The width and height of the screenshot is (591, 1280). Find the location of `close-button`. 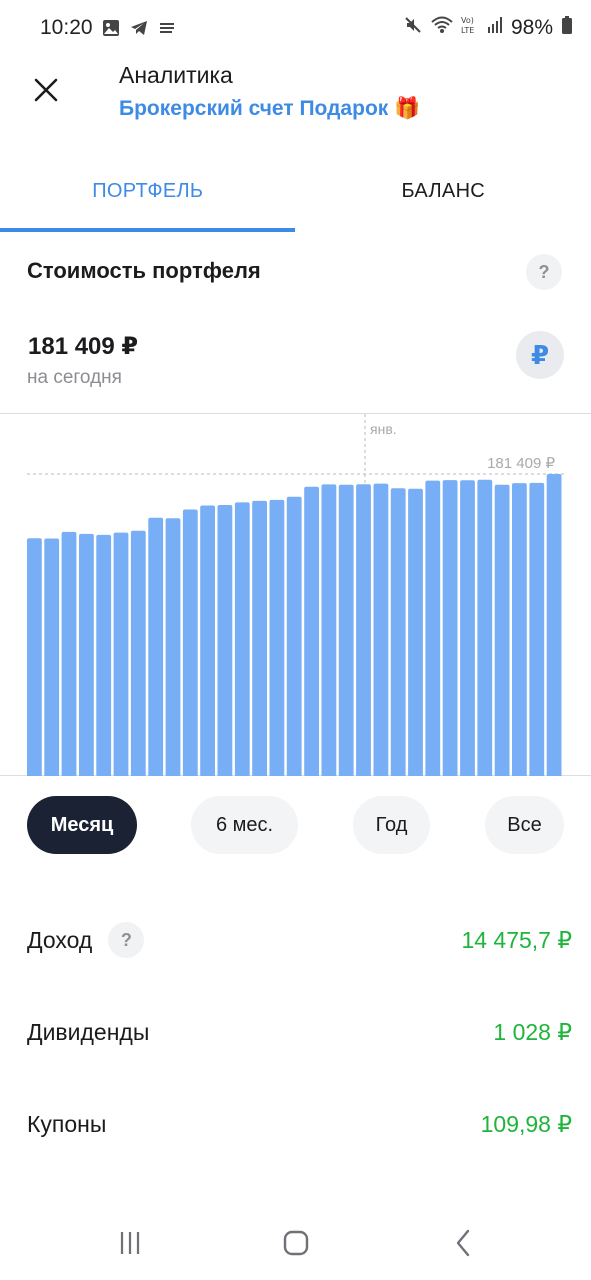

close-button is located at coordinates (46, 90).